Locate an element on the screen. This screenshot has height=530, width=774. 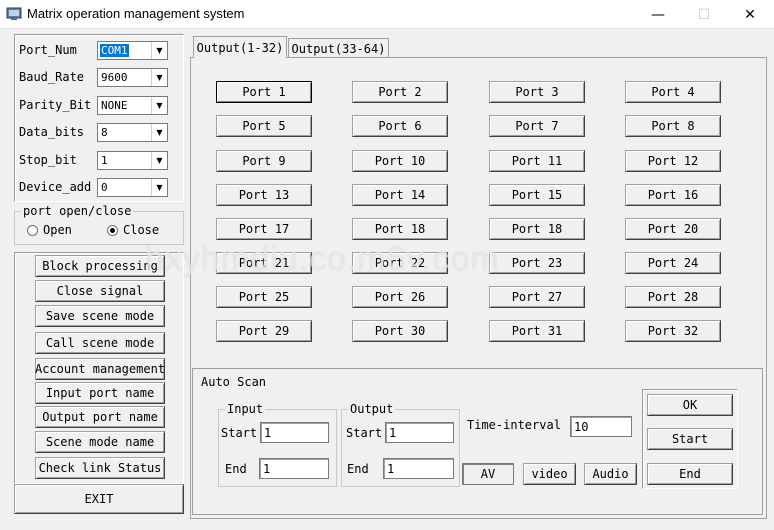
port-button: Port 17 is located at coordinates (264, 229).